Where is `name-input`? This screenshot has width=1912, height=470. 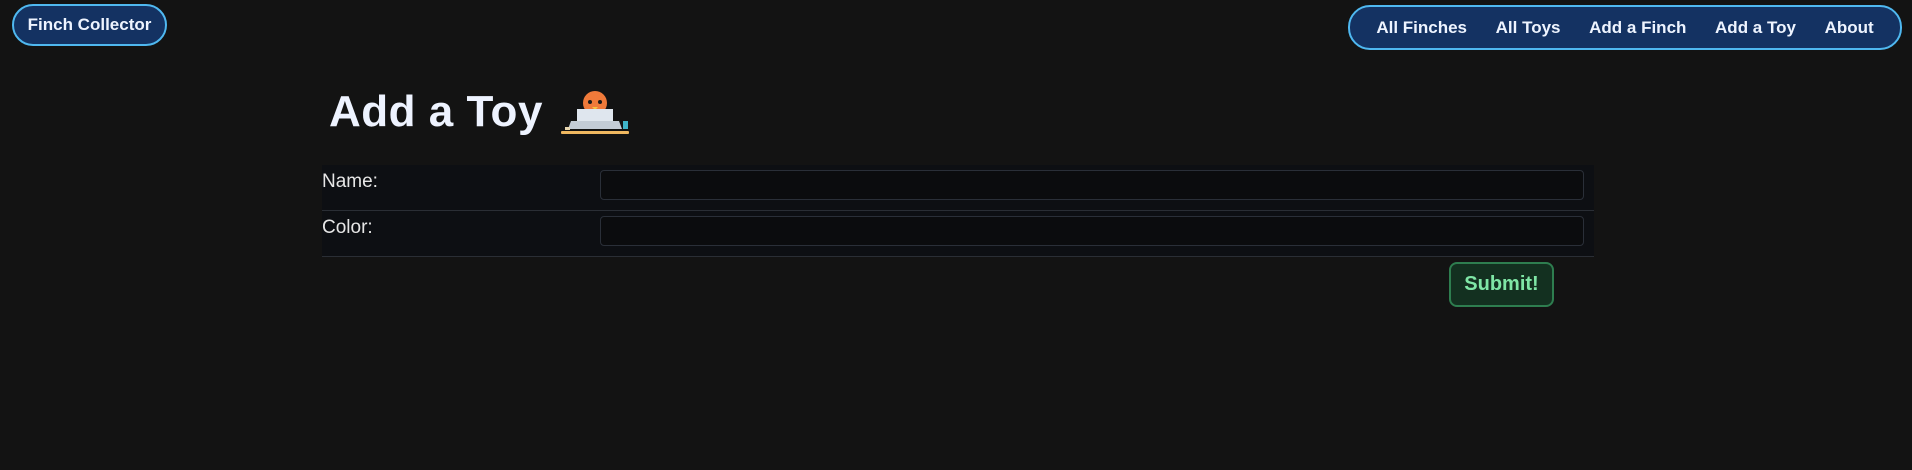
name-input is located at coordinates (1092, 185).